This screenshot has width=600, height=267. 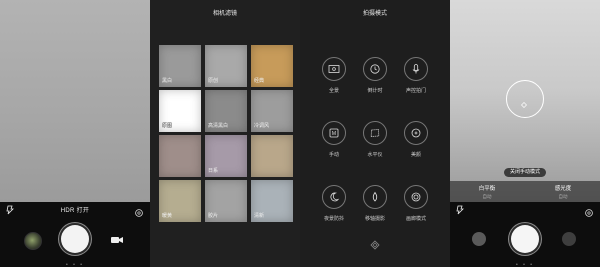 What do you see at coordinates (334, 212) in the screenshot?
I see `mode-night: 夜景防抖` at bounding box center [334, 212].